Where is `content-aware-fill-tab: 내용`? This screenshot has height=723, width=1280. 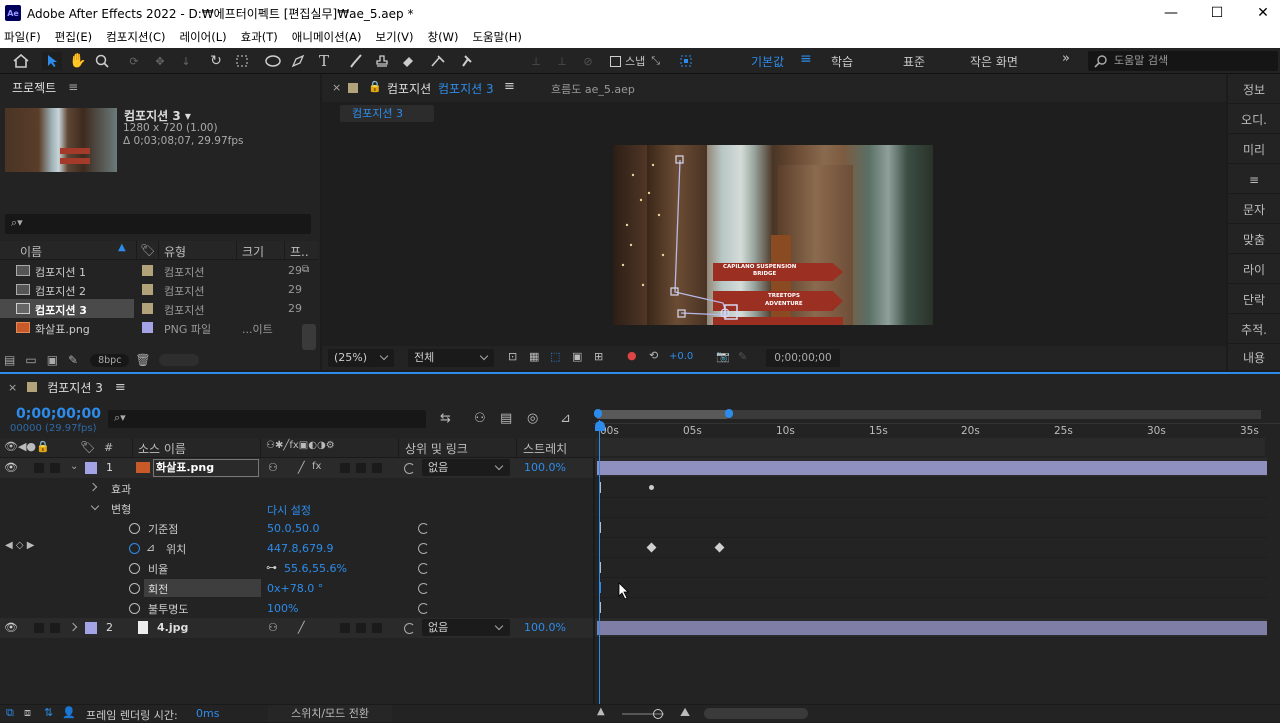
content-aware-fill-tab: 내용 is located at coordinates (1254, 358).